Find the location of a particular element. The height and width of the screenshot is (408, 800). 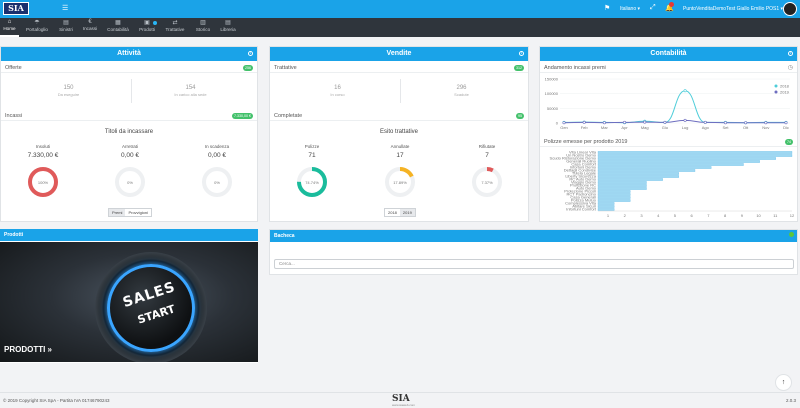

nav-home: ⌂ Home is located at coordinates (9, 27).